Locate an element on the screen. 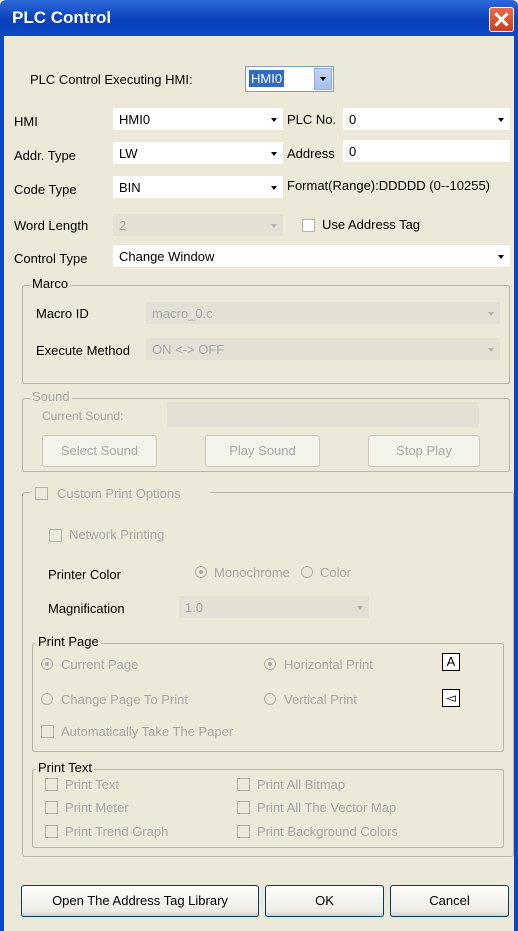 Image resolution: width=518 pixels, height=931 pixels. network-printing-label: Network Printing is located at coordinates (117, 534).